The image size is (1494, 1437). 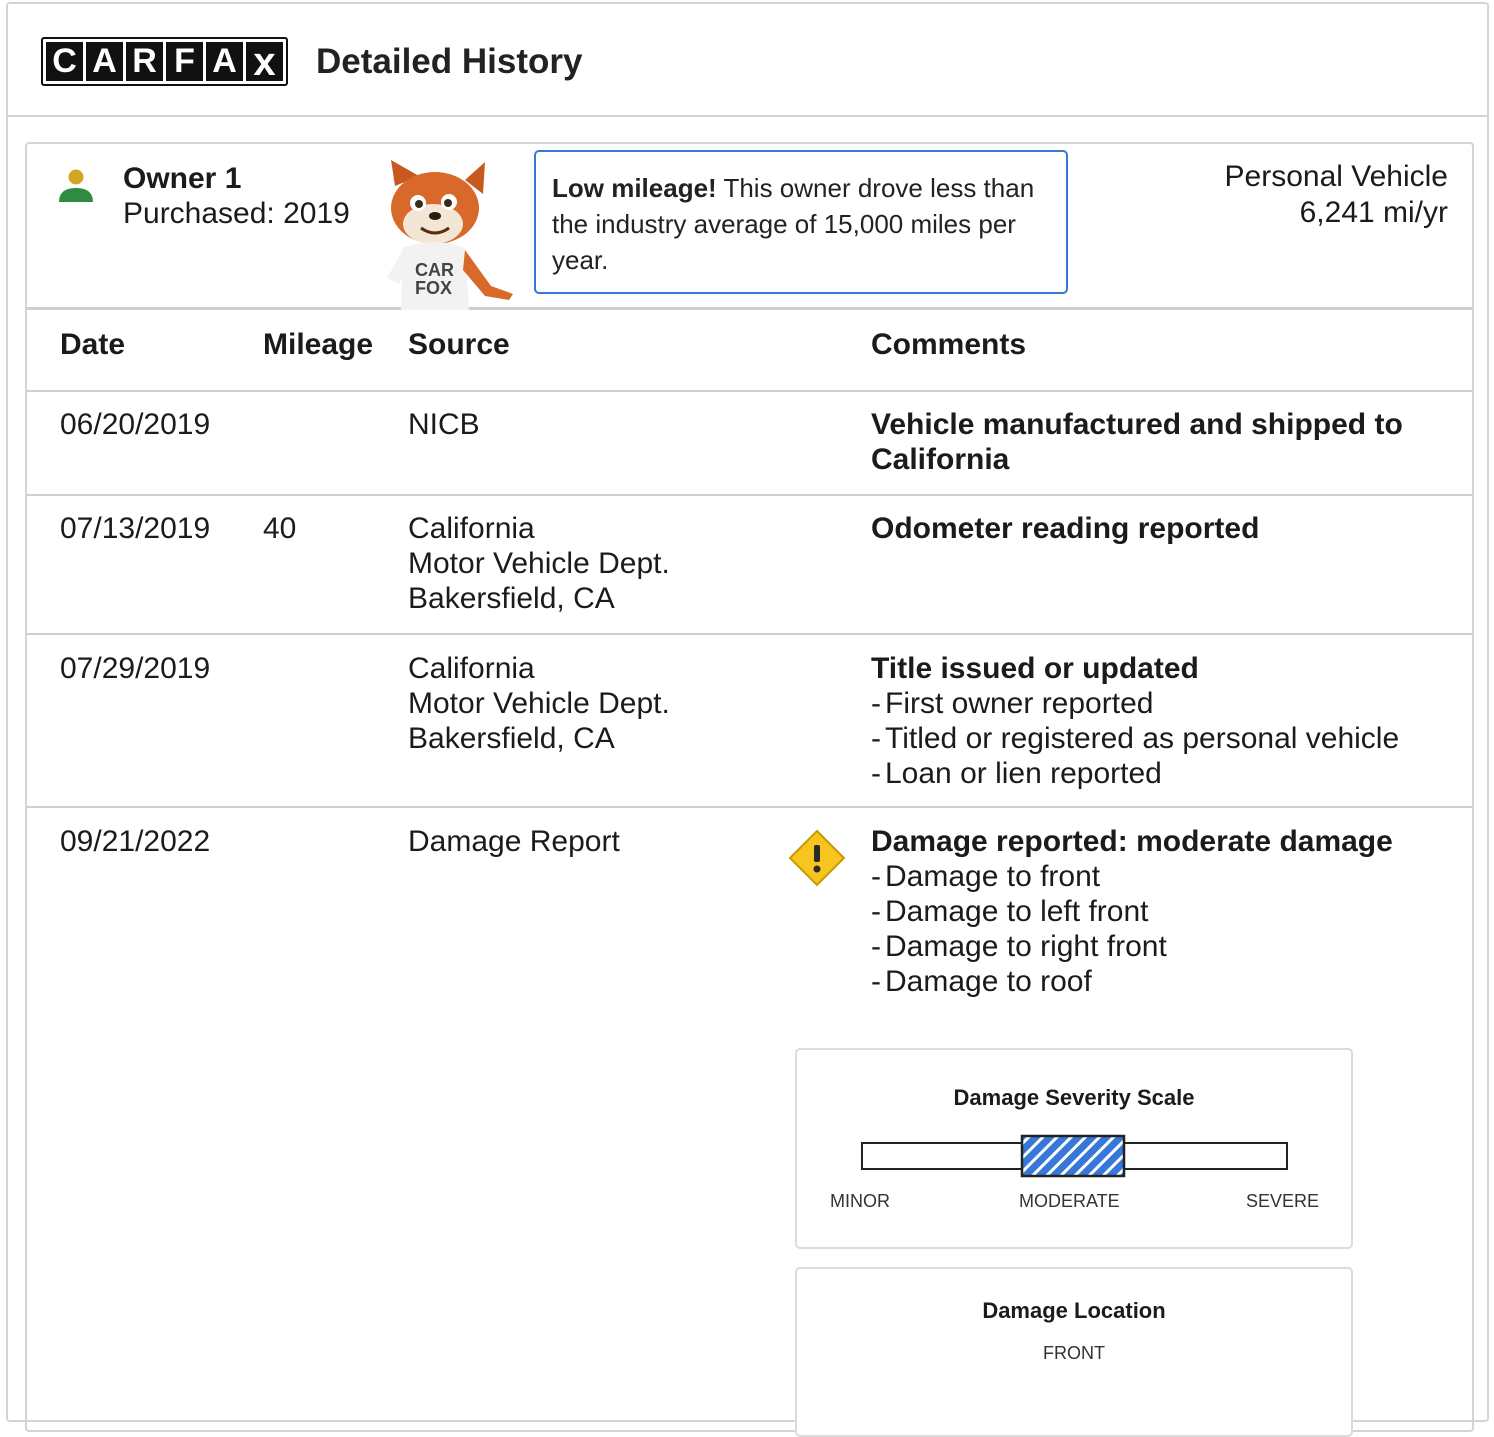 I want to click on vehicle-use-type: Personal Vehicle, so click(x=1336, y=176).